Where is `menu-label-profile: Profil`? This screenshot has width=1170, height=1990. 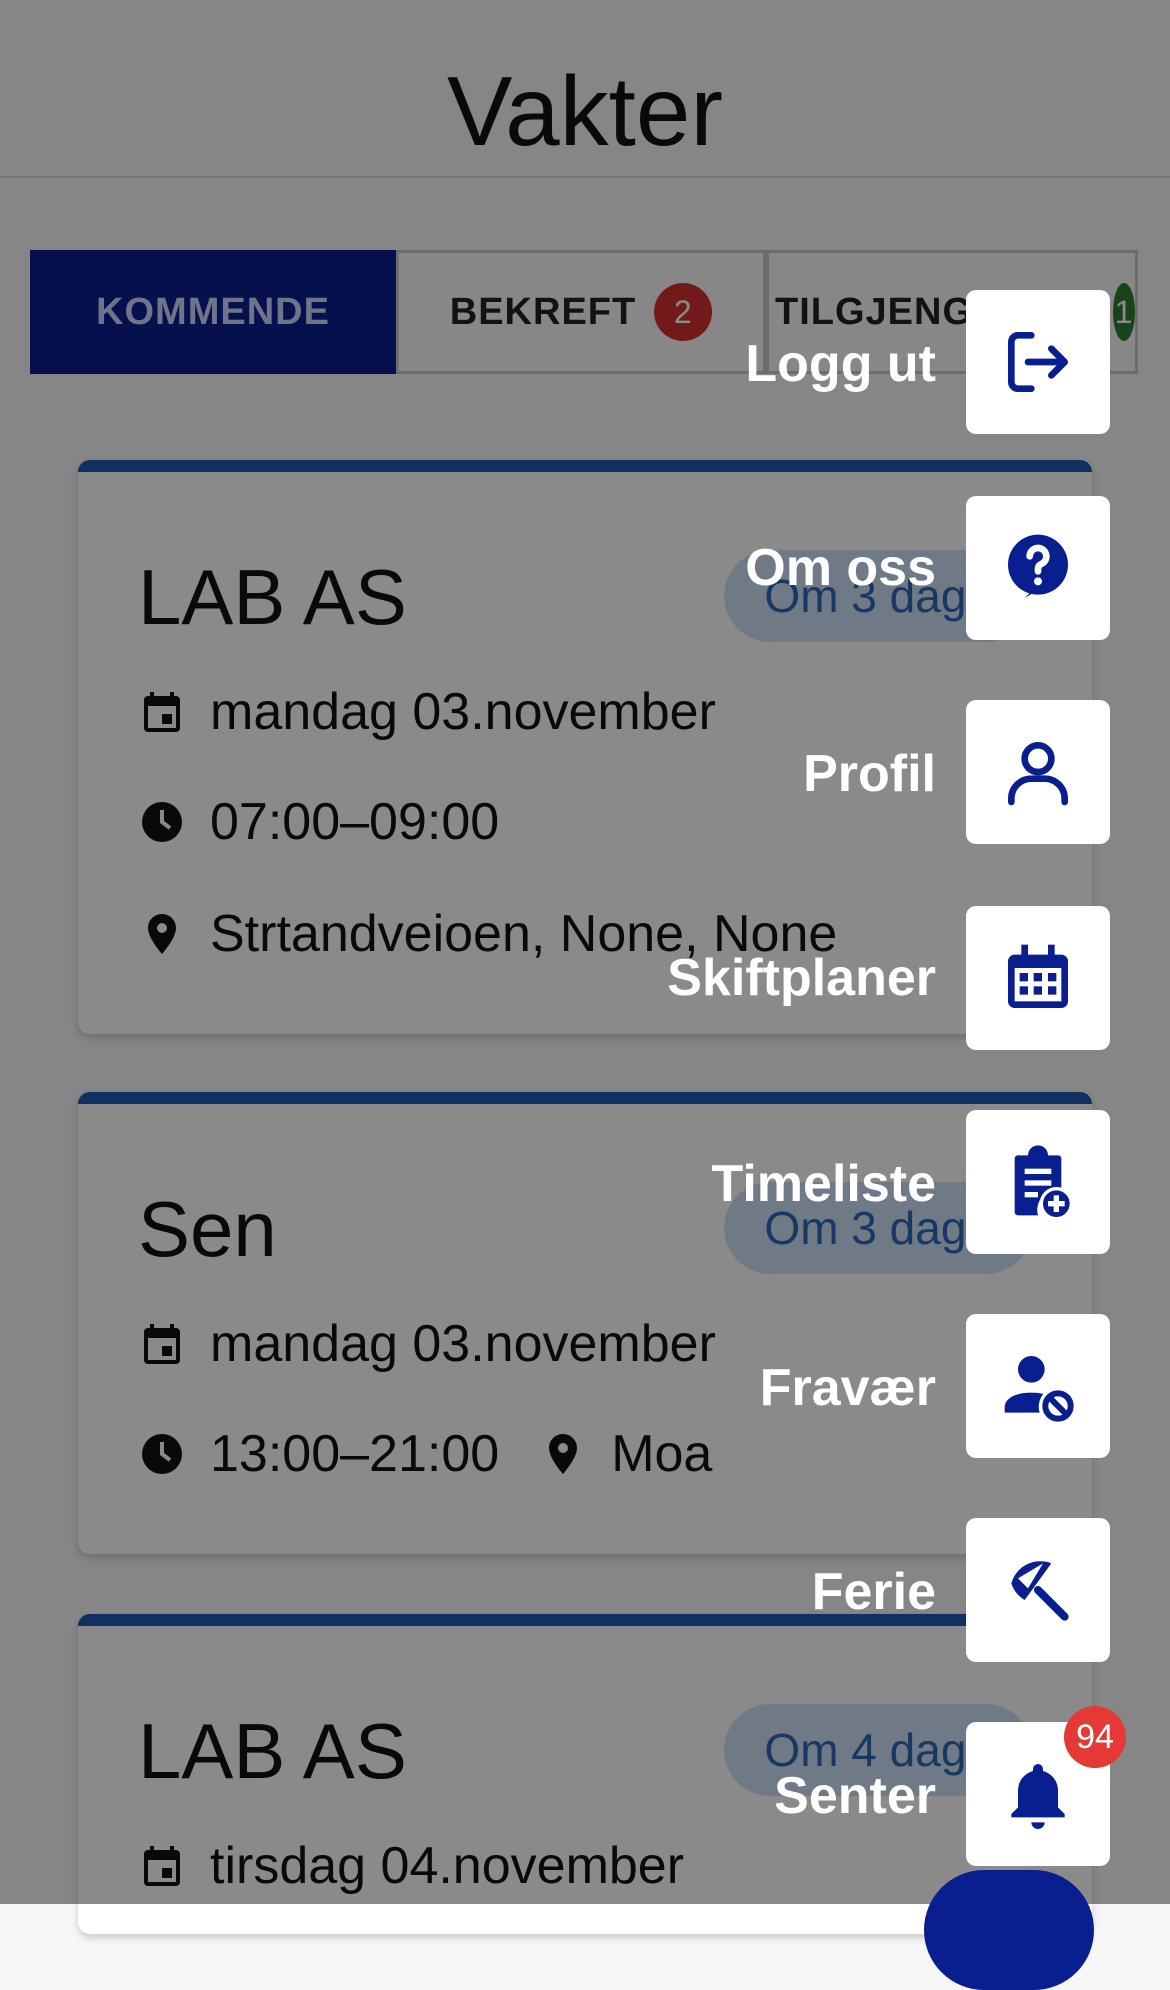
menu-label-profile: Profil is located at coordinates (869, 774).